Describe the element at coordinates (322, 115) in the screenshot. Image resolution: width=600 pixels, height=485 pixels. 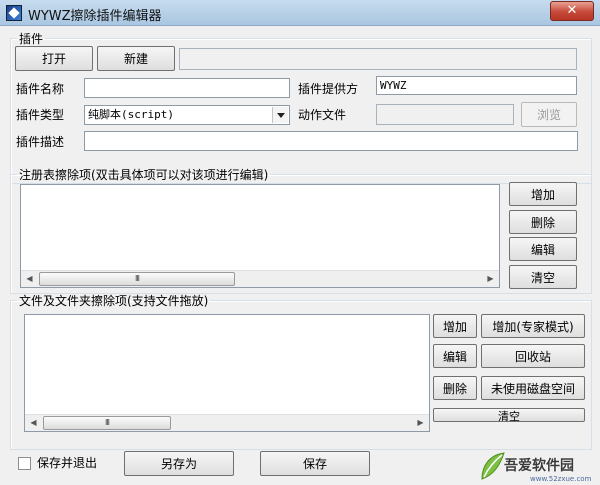
I see `action-file-label: 动作文件` at that location.